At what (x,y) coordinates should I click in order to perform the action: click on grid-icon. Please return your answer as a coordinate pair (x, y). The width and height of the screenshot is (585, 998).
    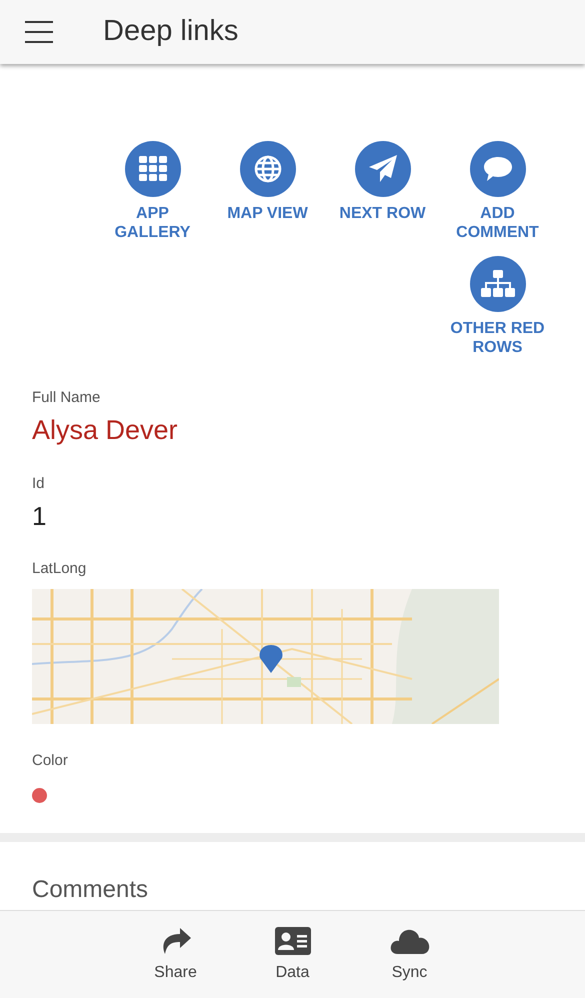
    Looking at the image, I should click on (153, 169).